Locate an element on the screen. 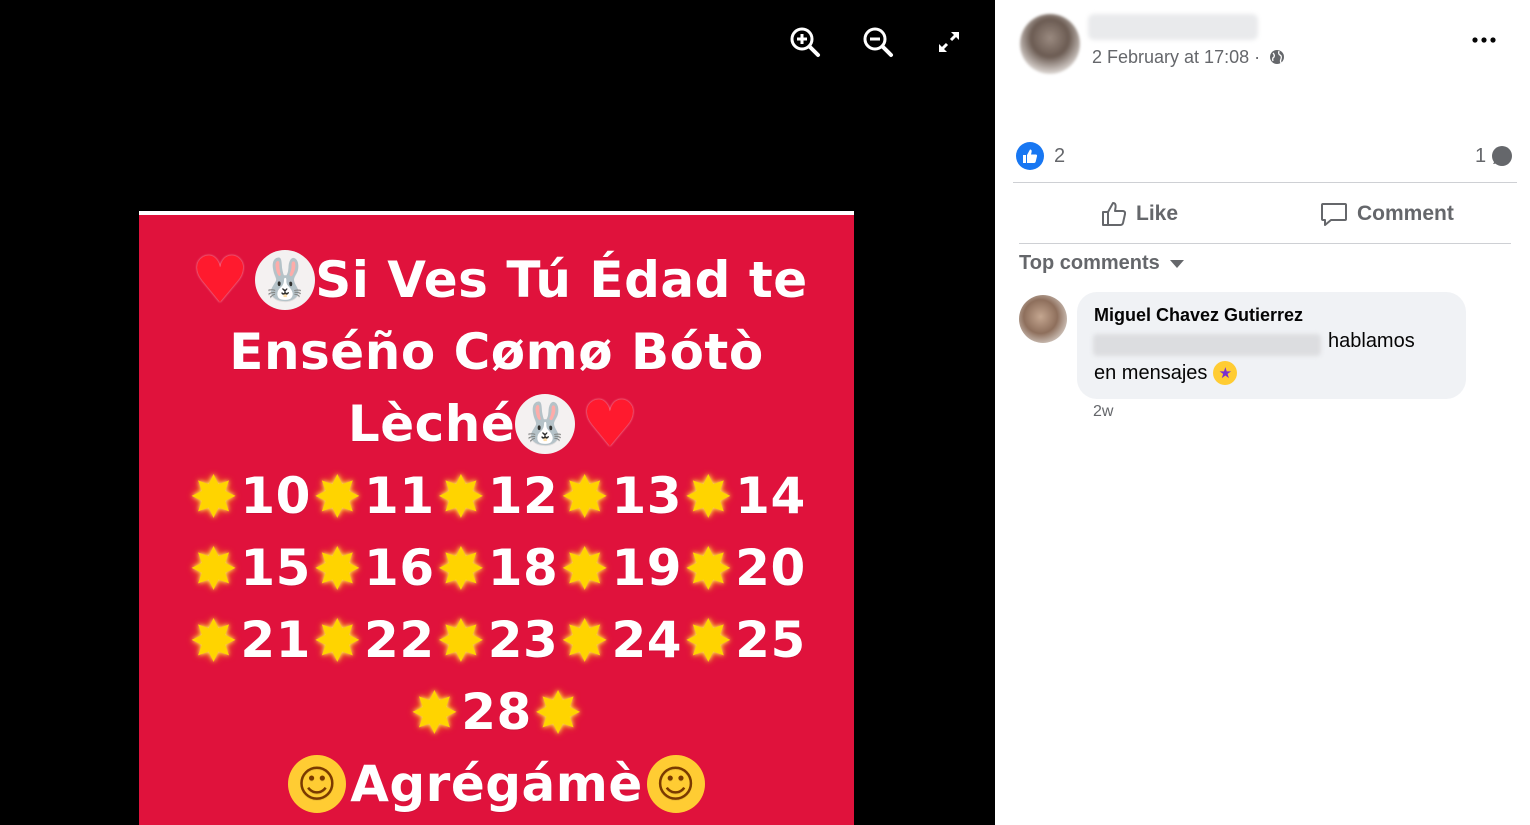  age-number: 15 is located at coordinates (275, 568).